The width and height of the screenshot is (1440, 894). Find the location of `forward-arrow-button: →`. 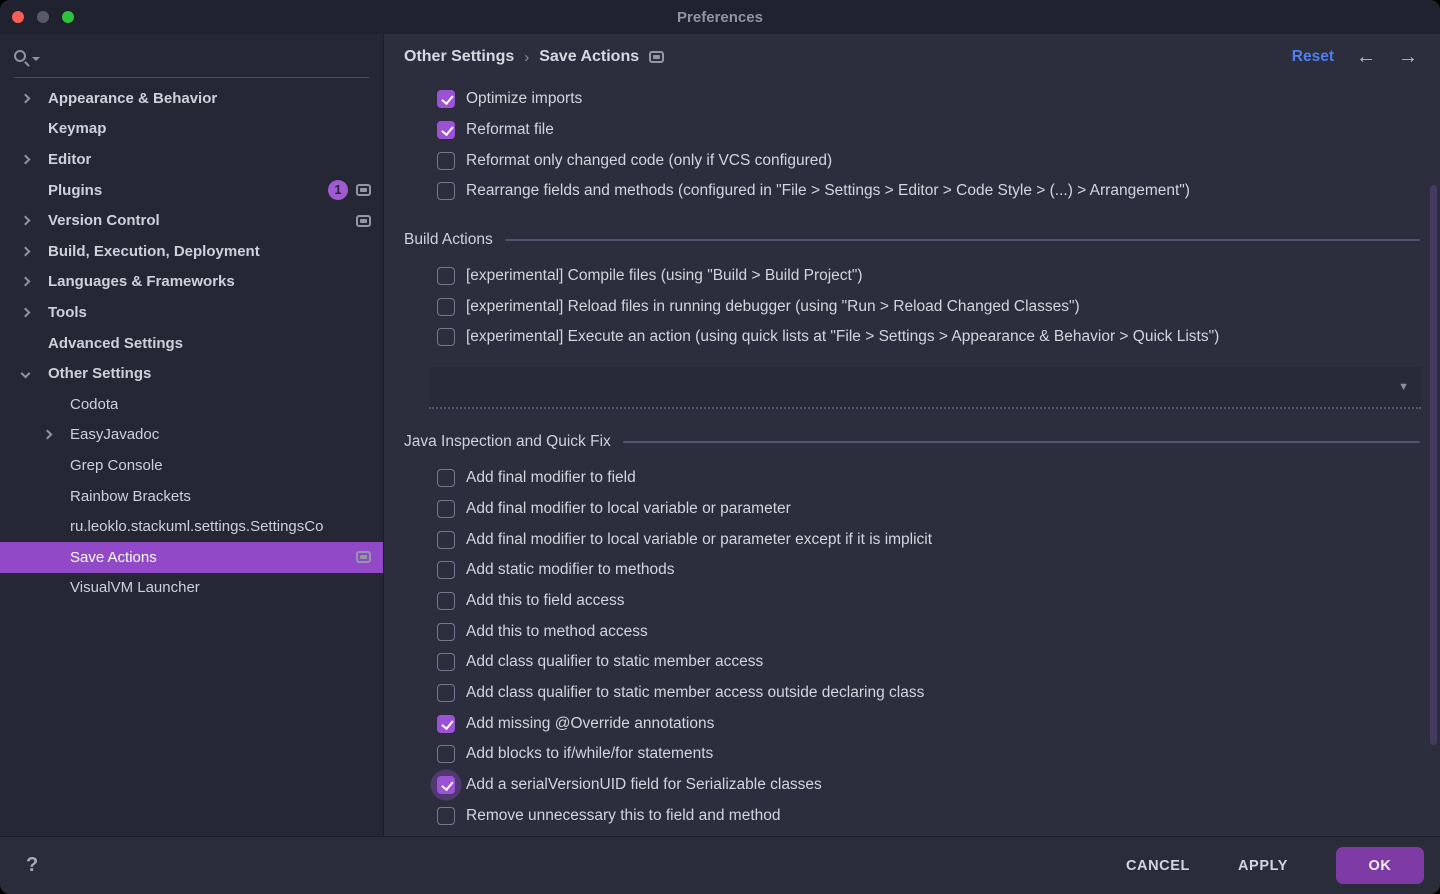

forward-arrow-button: → is located at coordinates (1408, 57).